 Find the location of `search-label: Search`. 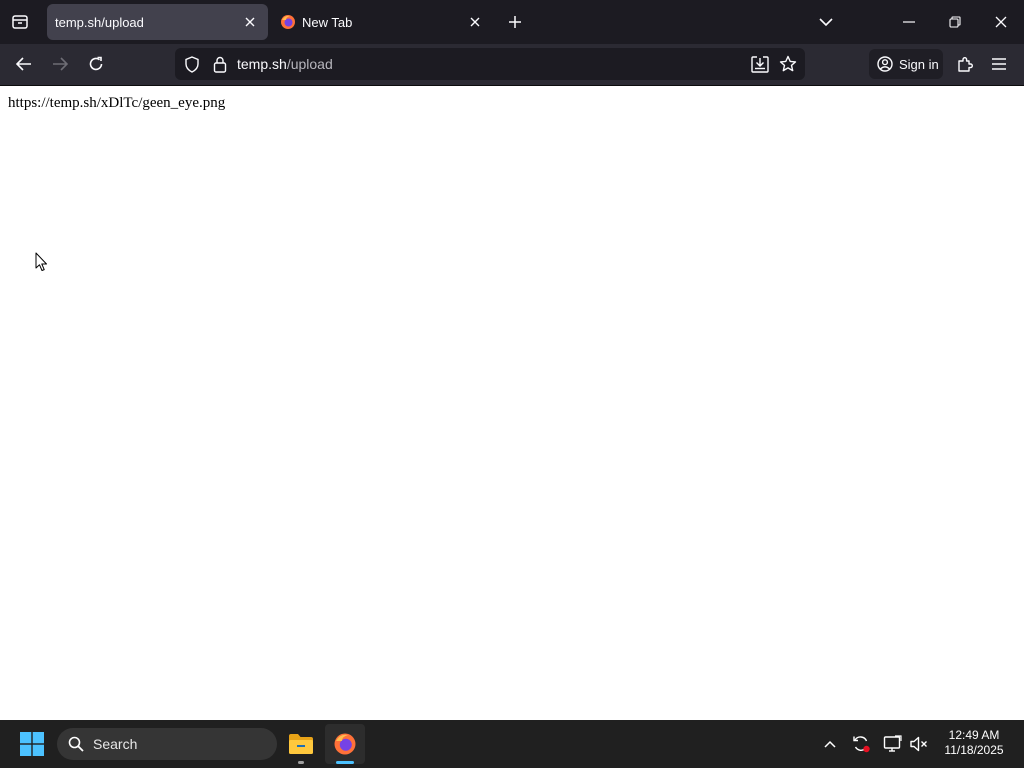

search-label: Search is located at coordinates (115, 744).